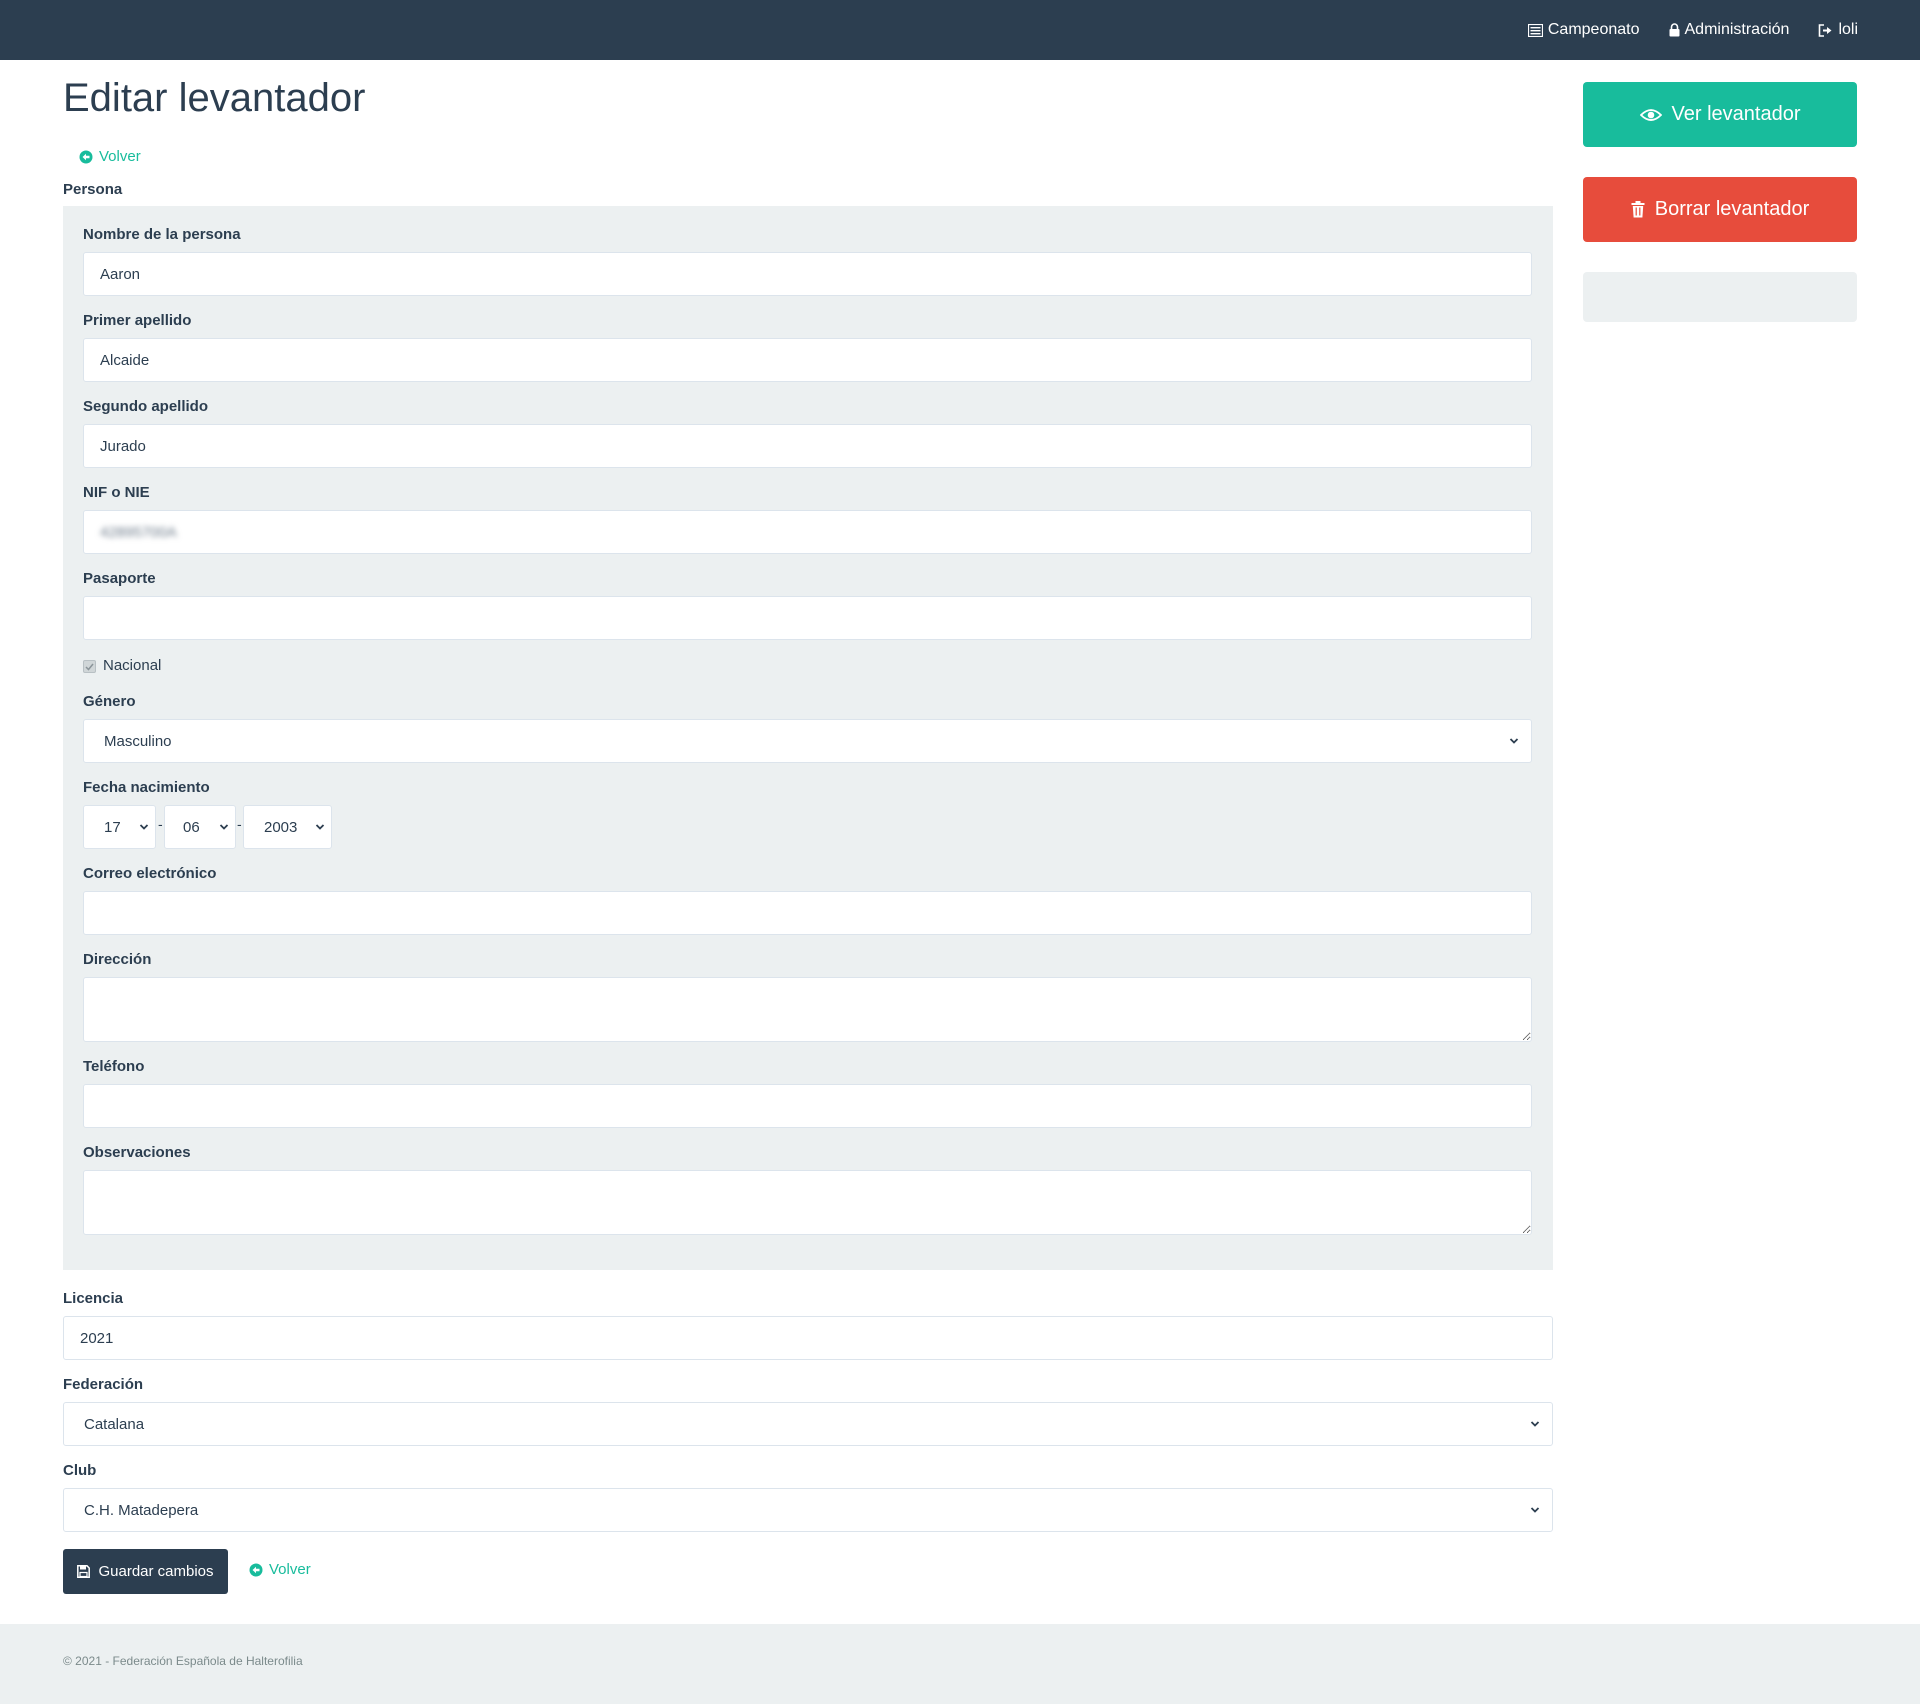  I want to click on sidebar-empty-panel, so click(1720, 297).